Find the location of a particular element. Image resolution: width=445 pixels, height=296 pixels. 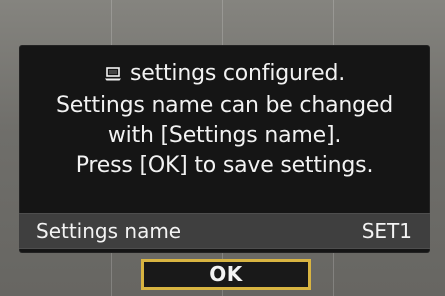

message-line-3: with [Settings name]. is located at coordinates (224, 135).